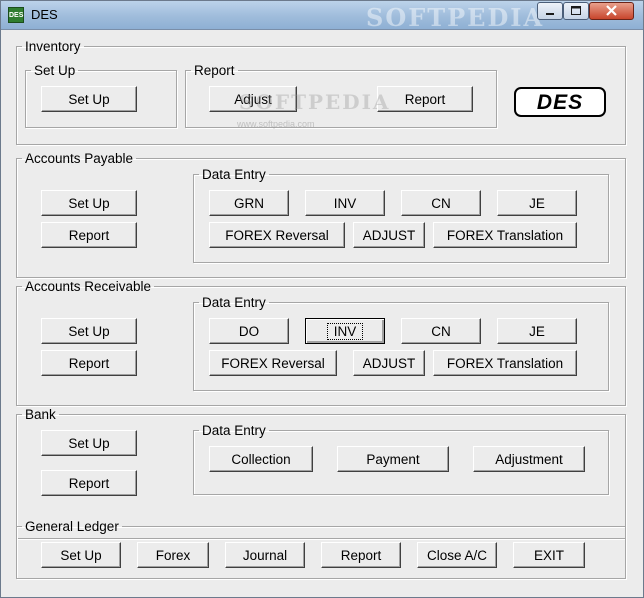  I want to click on close-button, so click(611, 11).